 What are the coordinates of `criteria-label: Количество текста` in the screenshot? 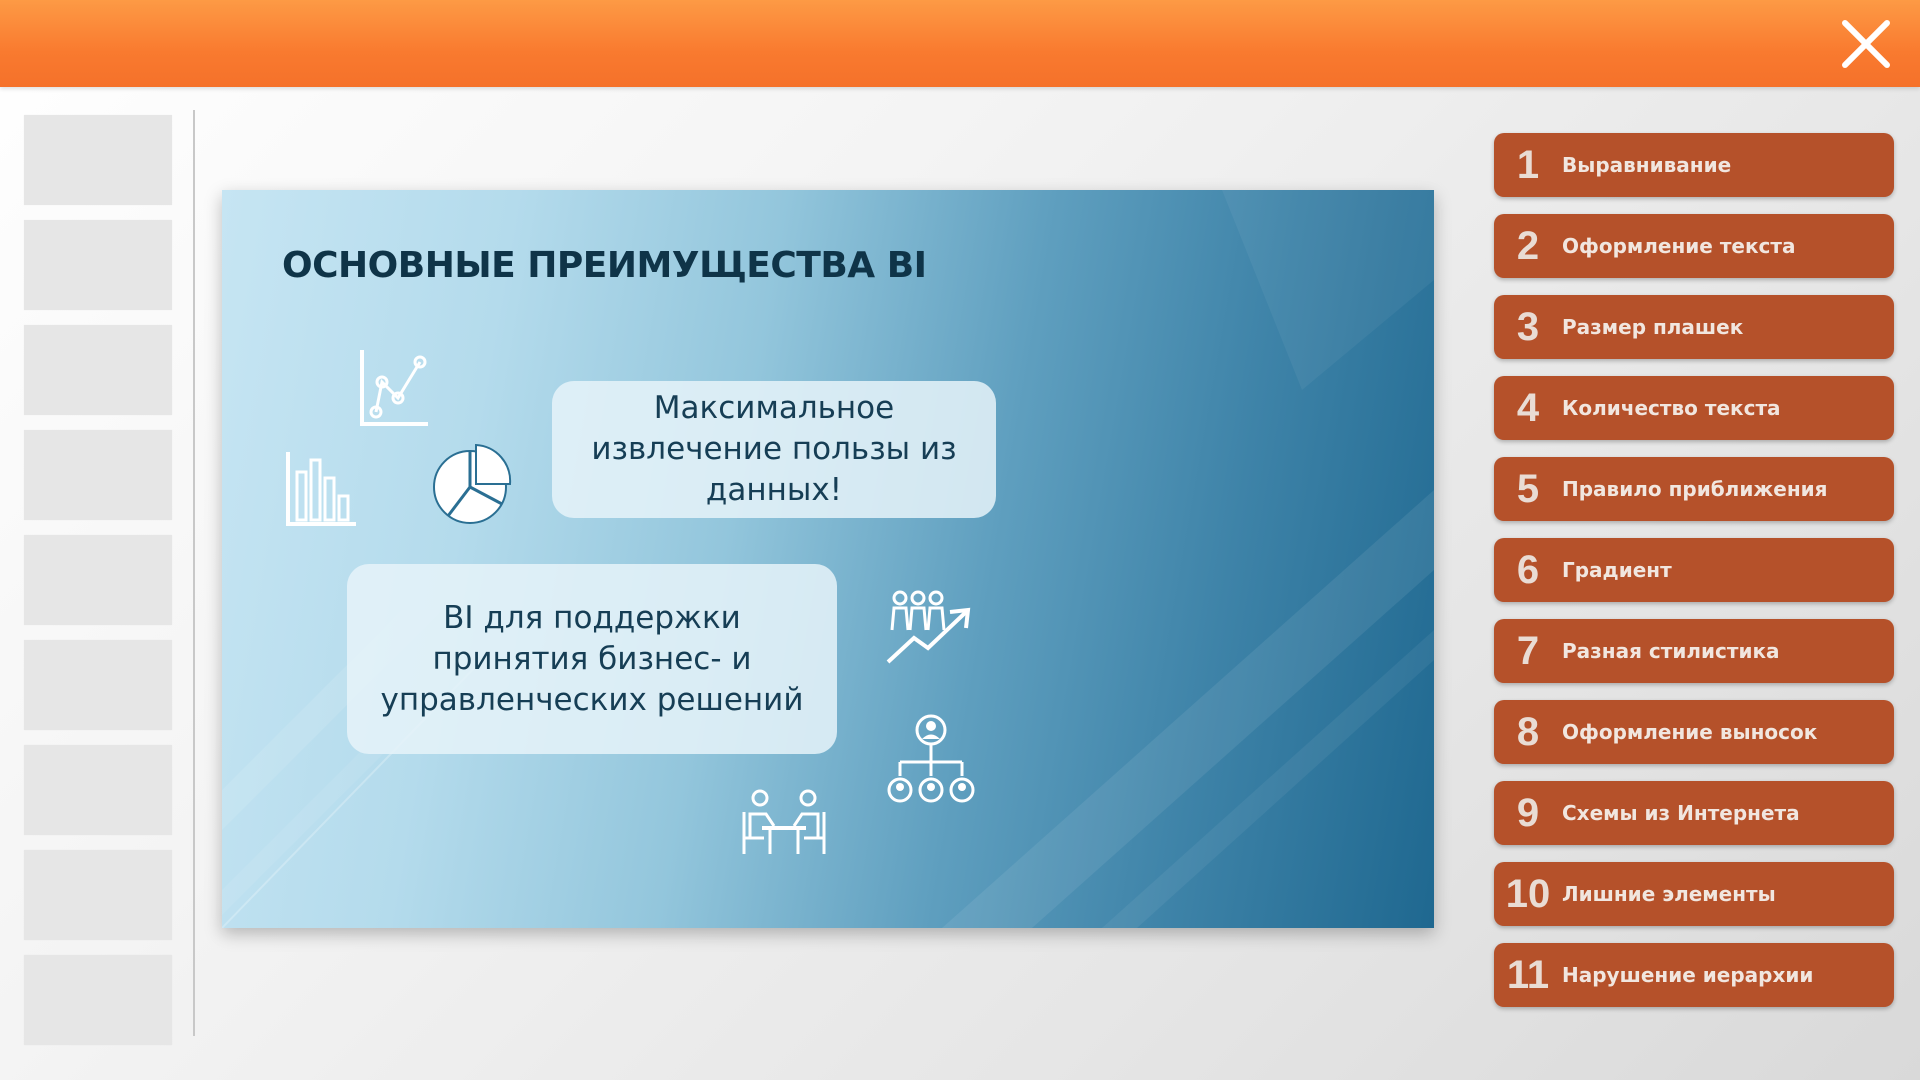 It's located at (1671, 408).